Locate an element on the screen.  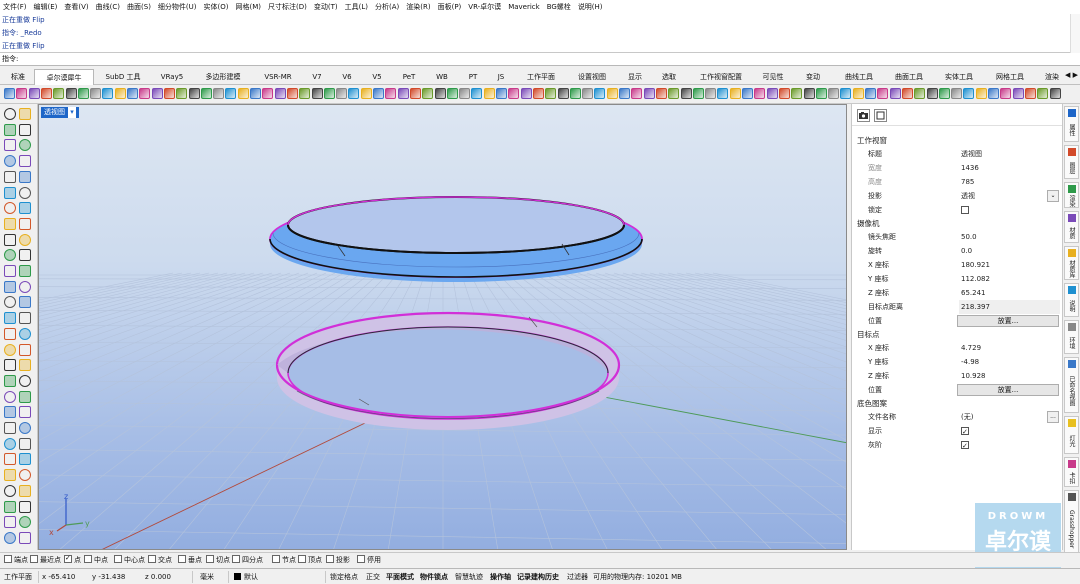
side-tab: 图层 is located at coordinates (1071, 162).